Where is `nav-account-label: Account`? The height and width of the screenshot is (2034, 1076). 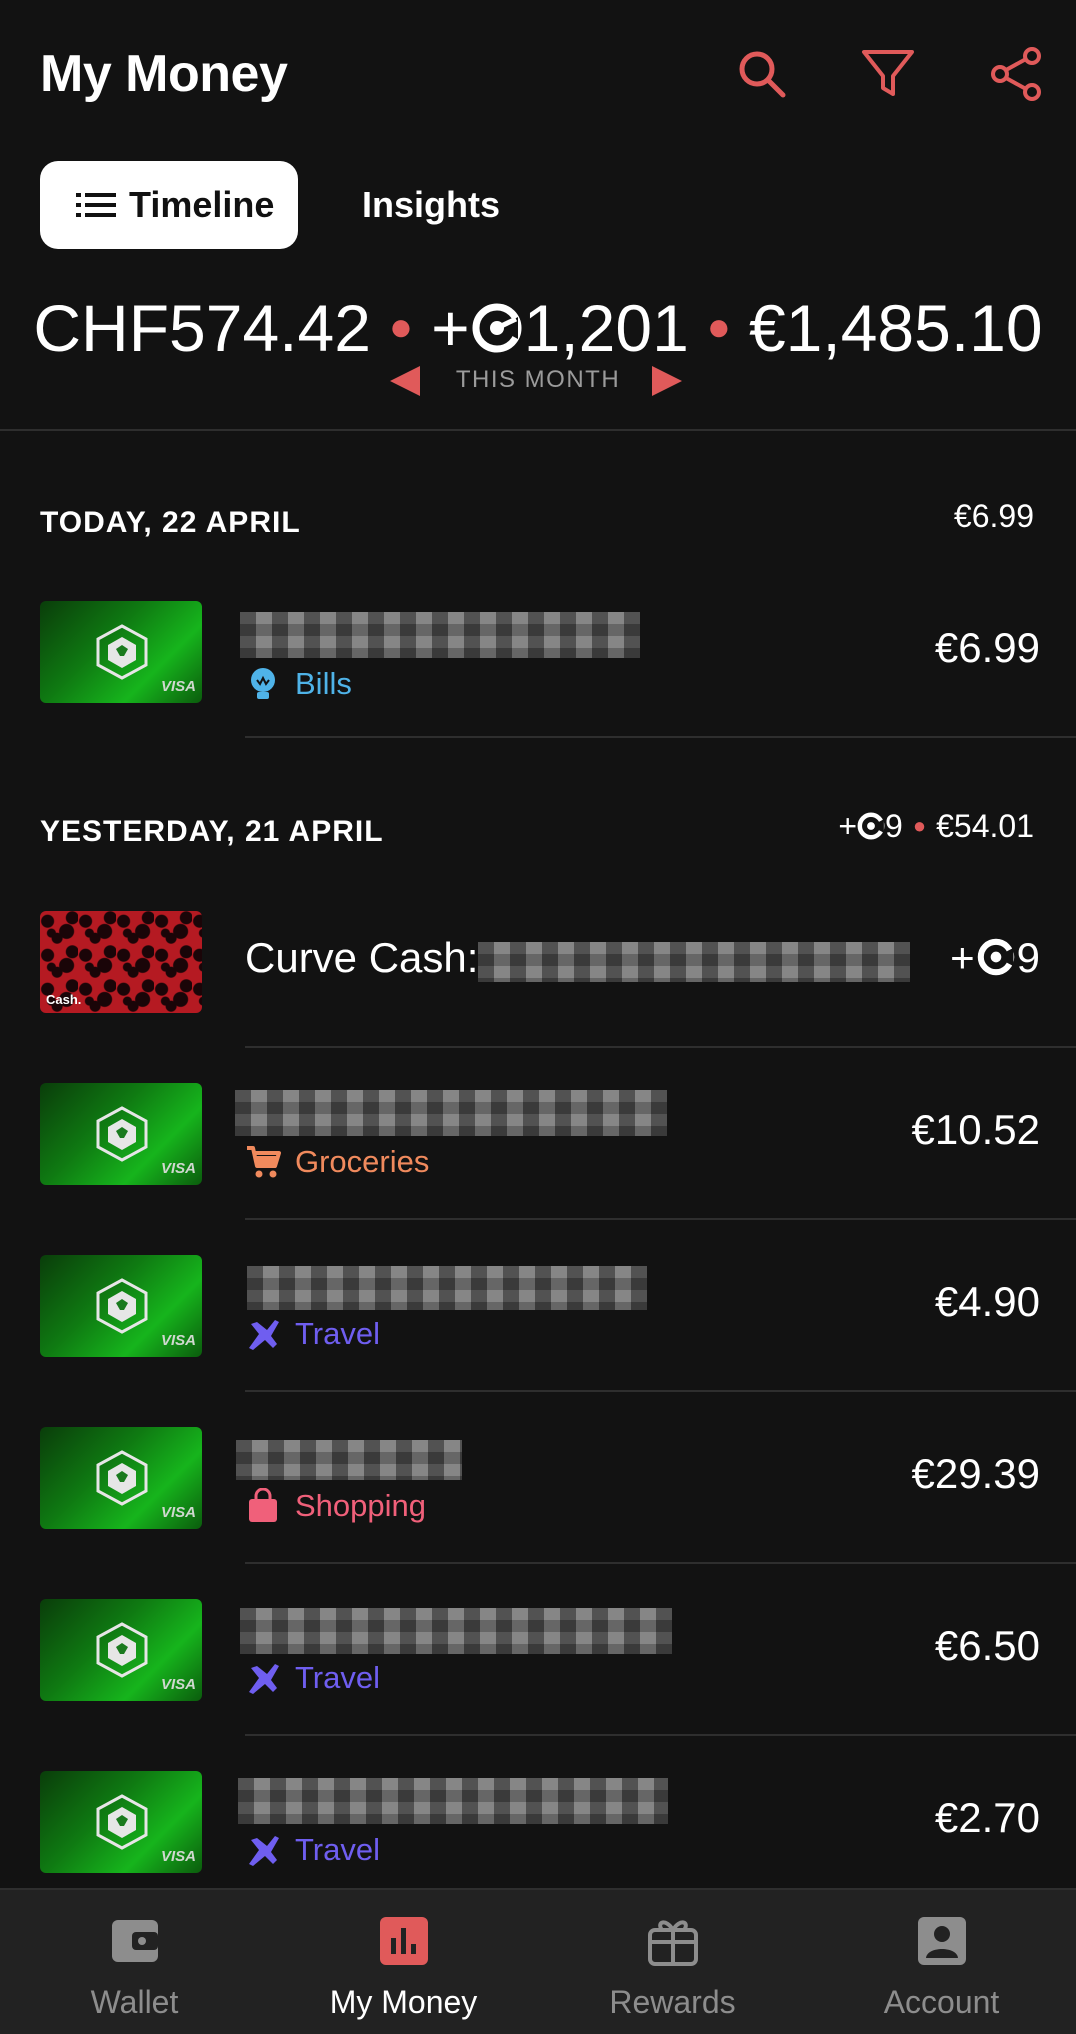
nav-account-label: Account is located at coordinates (941, 2002).